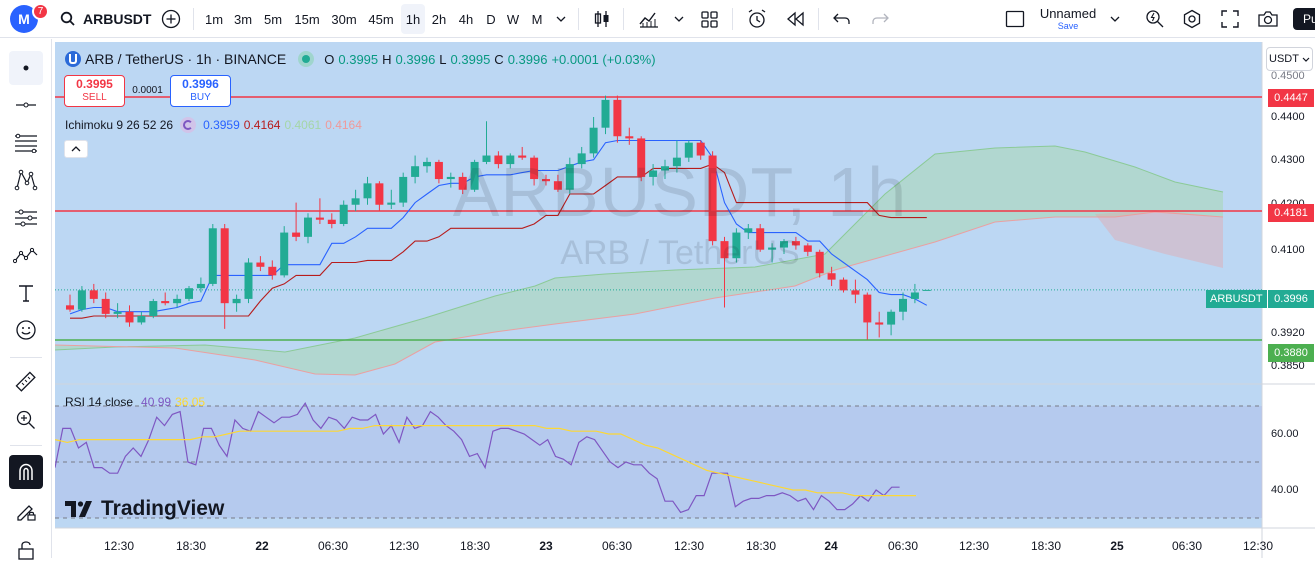 The width and height of the screenshot is (1315, 567). What do you see at coordinates (561, 19) in the screenshot?
I see `interval-dropdown` at bounding box center [561, 19].